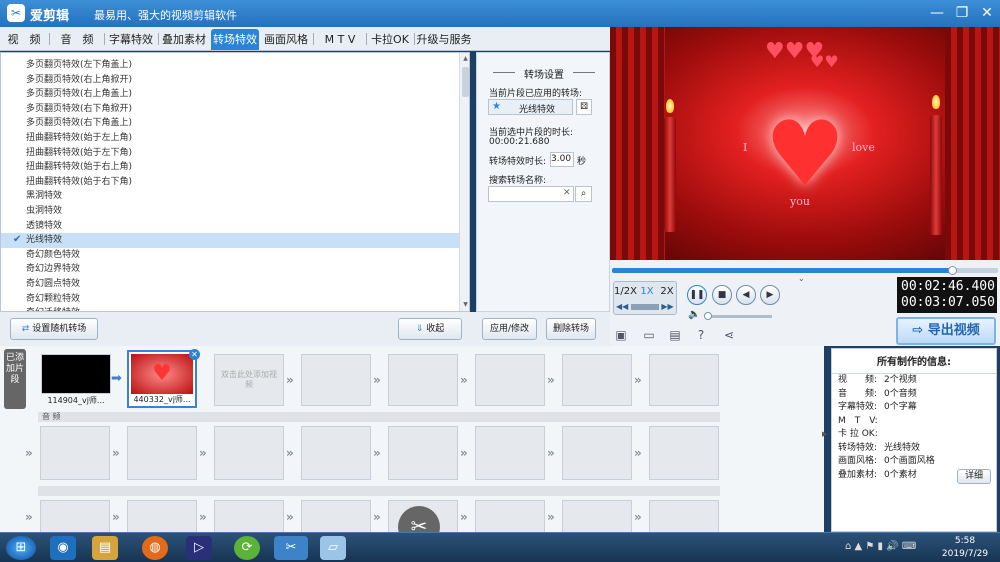 The width and height of the screenshot is (1000, 562). What do you see at coordinates (465, 305) in the screenshot?
I see `scroll-down-icon: ▼` at bounding box center [465, 305].